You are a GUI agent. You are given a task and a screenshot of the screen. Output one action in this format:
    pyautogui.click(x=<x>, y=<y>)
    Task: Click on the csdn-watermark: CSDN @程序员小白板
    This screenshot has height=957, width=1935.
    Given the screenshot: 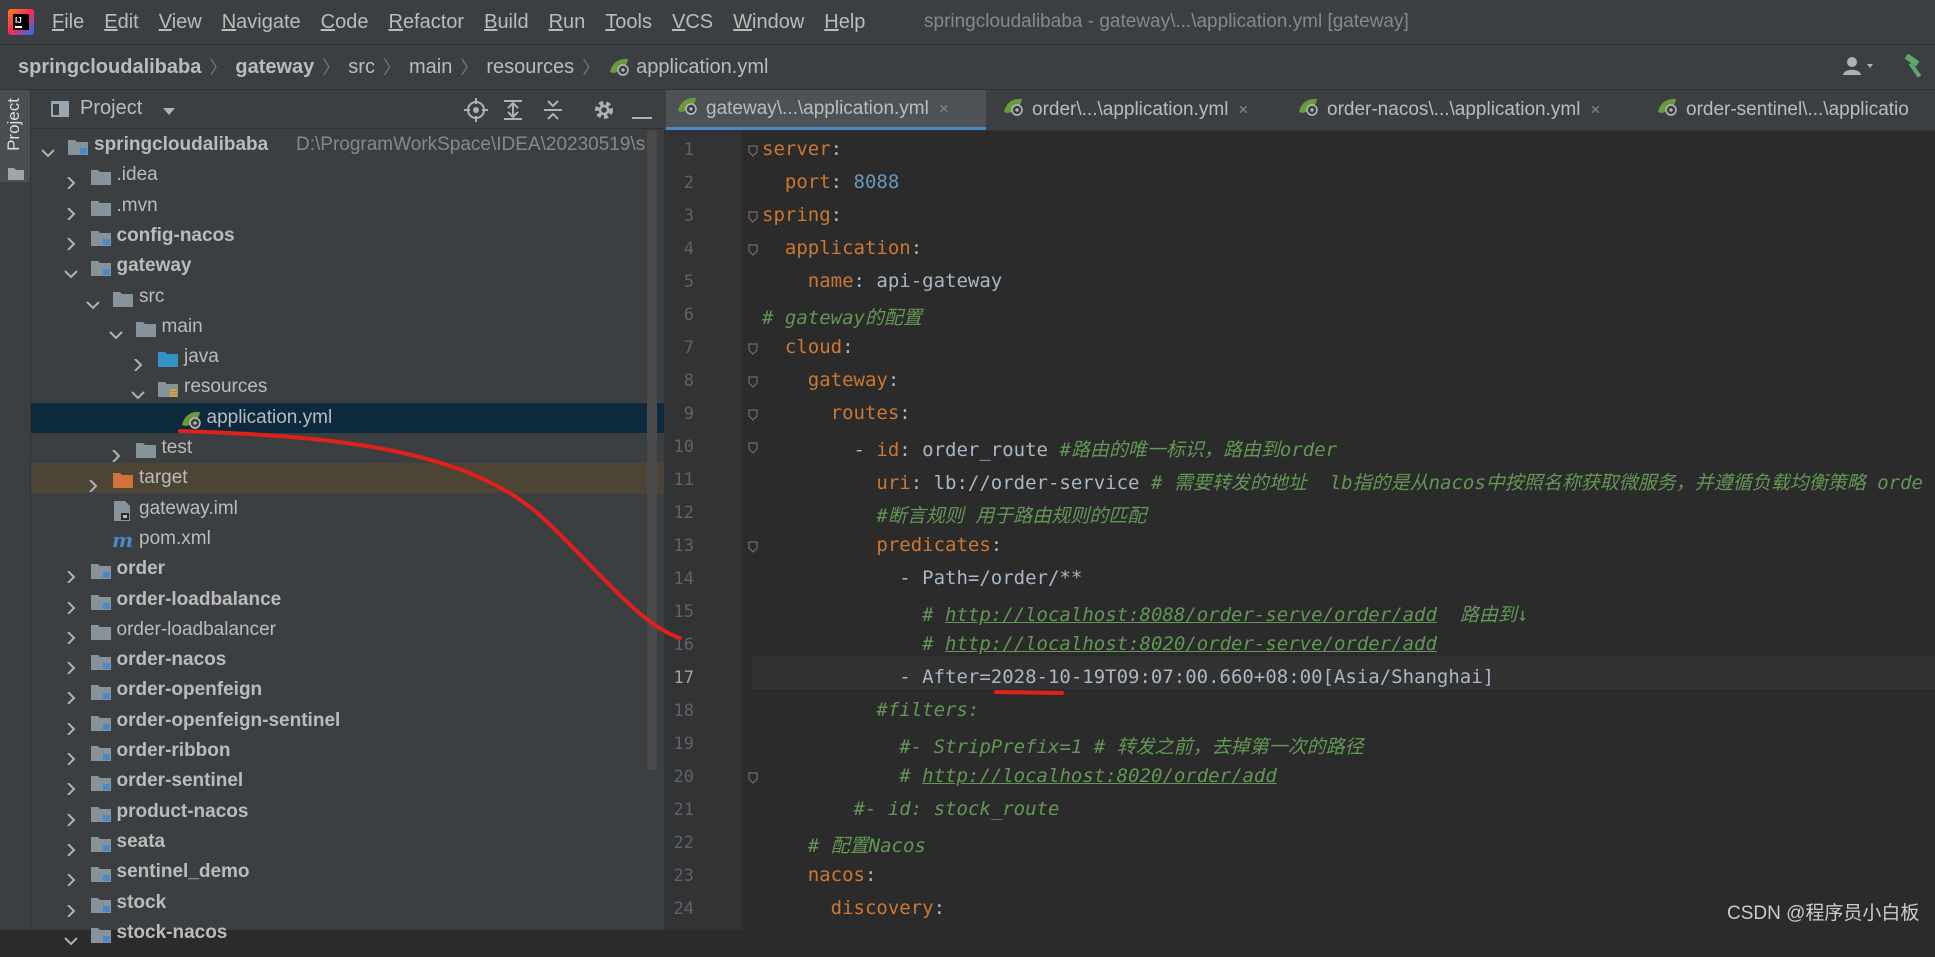 What is the action you would take?
    pyautogui.click(x=1823, y=913)
    